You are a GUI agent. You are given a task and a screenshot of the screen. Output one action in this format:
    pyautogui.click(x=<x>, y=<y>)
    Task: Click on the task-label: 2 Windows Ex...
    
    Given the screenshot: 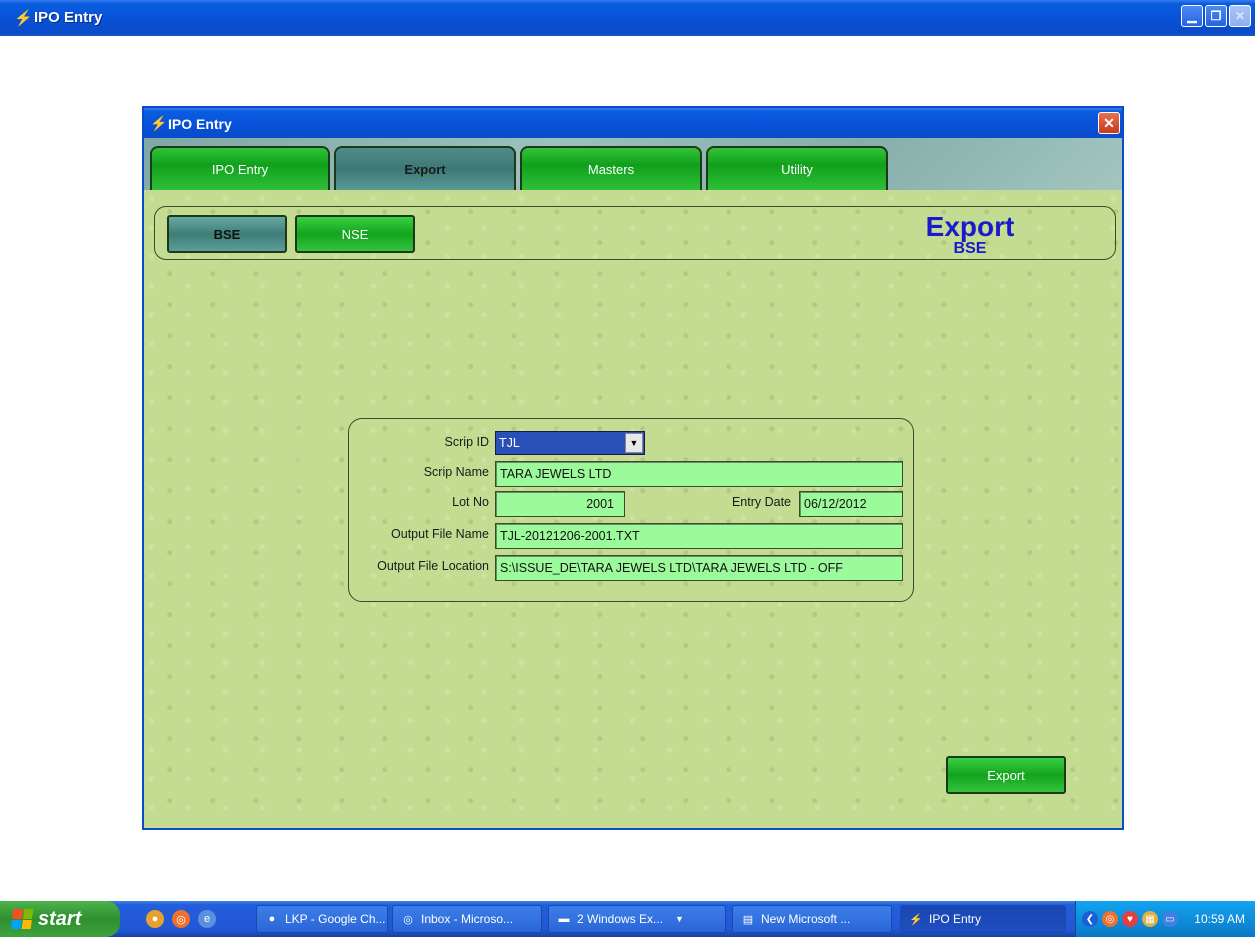 What is the action you would take?
    pyautogui.click(x=620, y=919)
    